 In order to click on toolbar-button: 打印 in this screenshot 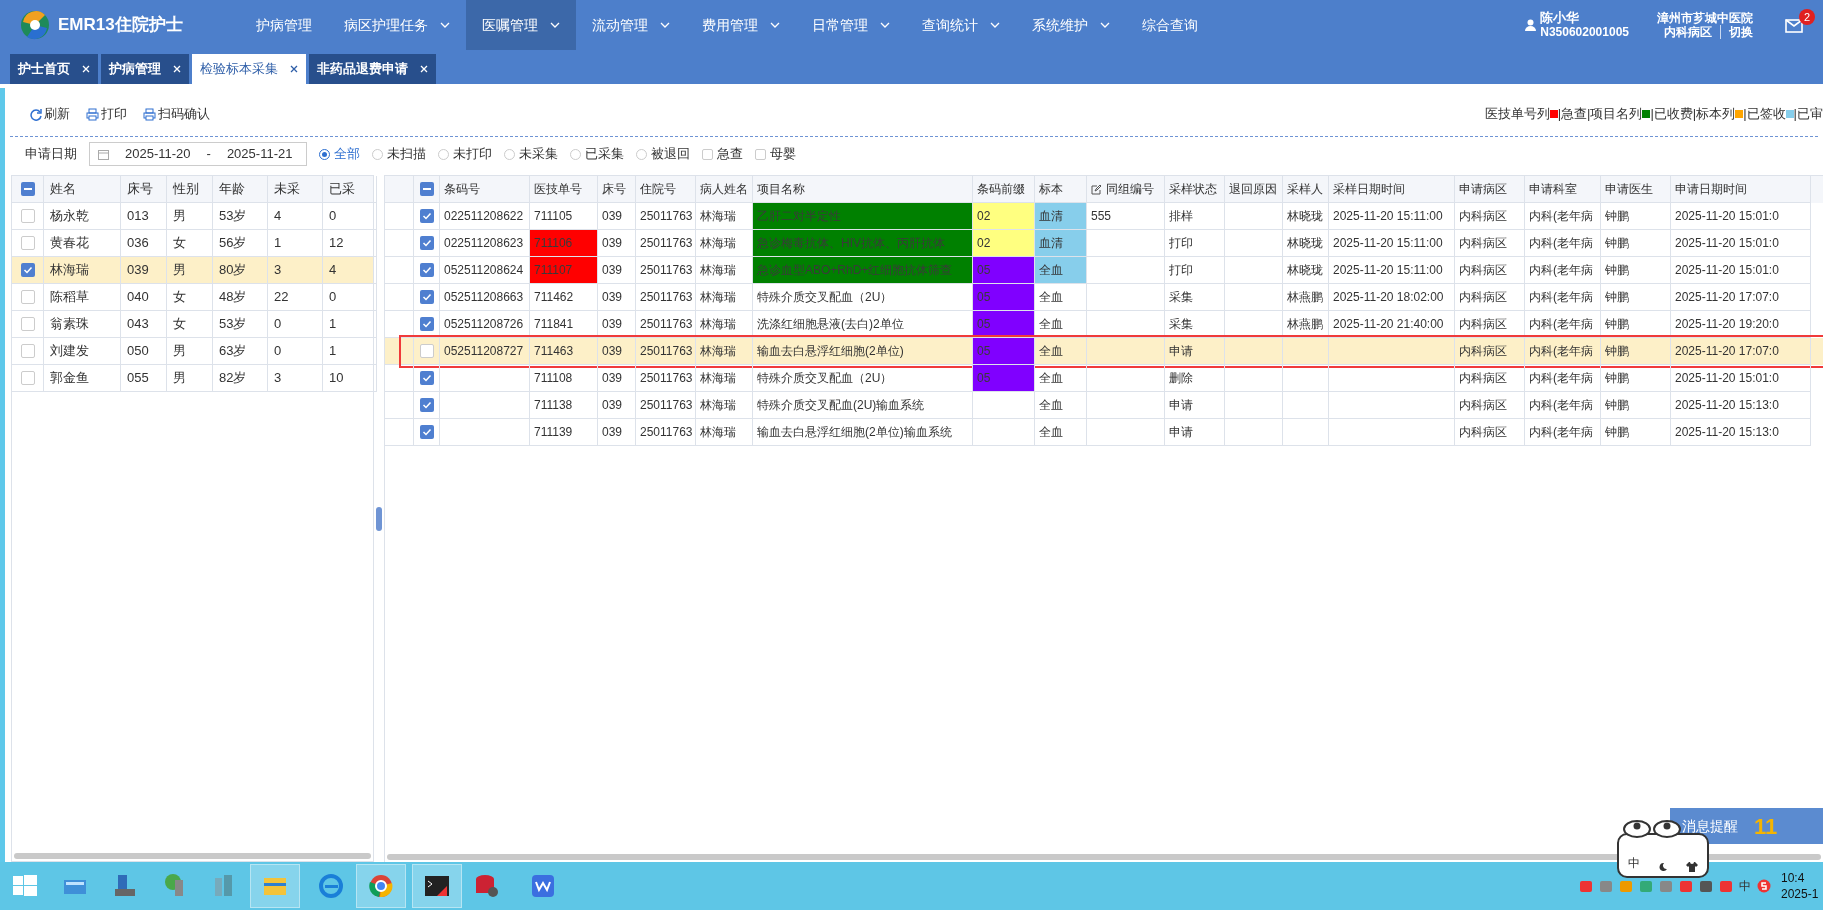, I will do `click(106, 114)`.